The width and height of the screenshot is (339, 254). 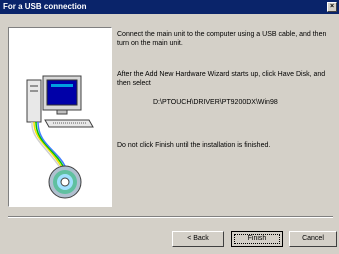 What do you see at coordinates (170, 217) in the screenshot?
I see `separator` at bounding box center [170, 217].